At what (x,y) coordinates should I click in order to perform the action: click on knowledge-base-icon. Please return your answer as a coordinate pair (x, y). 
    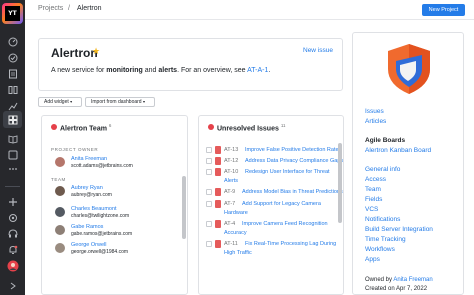
    Looking at the image, I should click on (12, 138).